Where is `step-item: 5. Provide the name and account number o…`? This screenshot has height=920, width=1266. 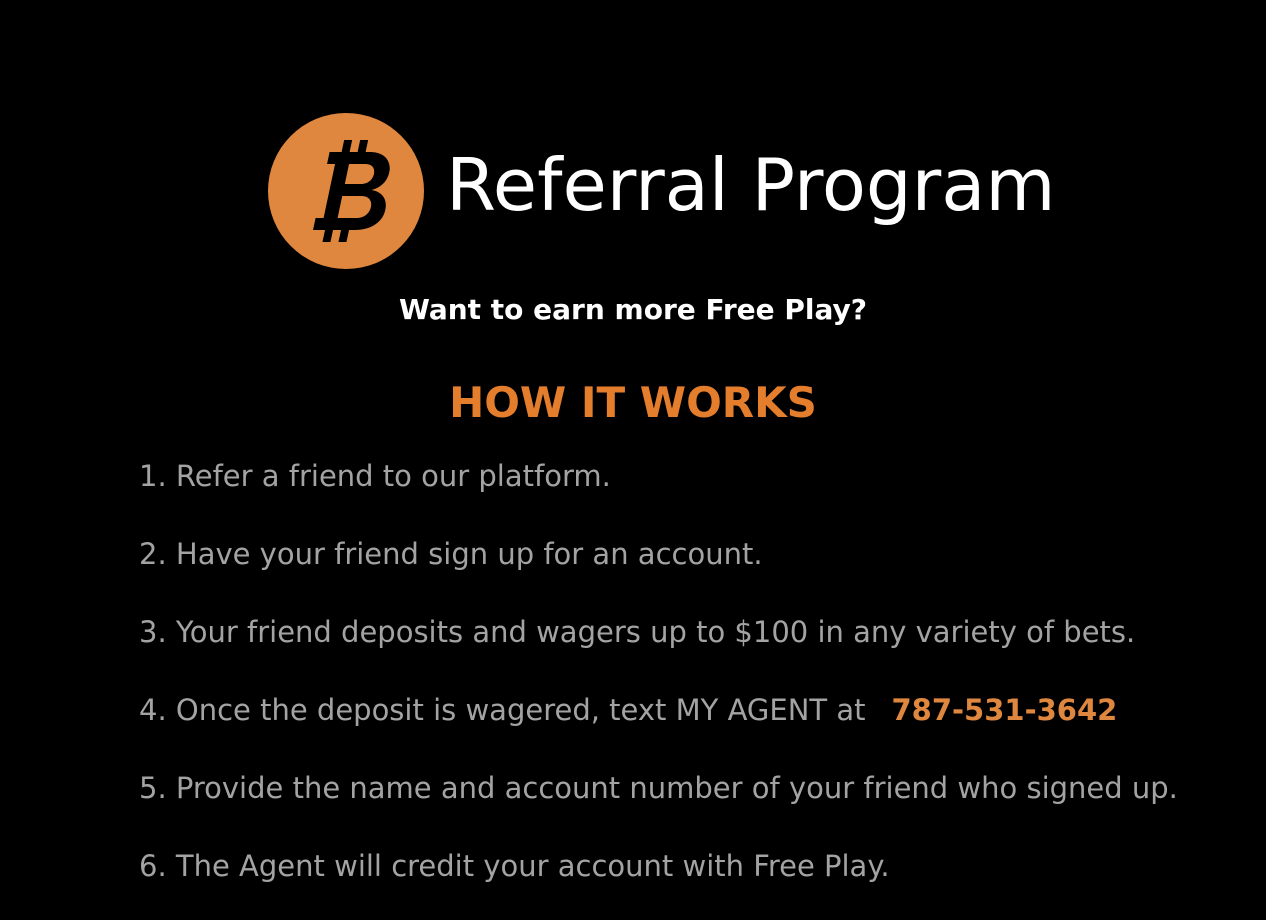
step-item: 5. Provide the name and account number o… is located at coordinates (658, 806).